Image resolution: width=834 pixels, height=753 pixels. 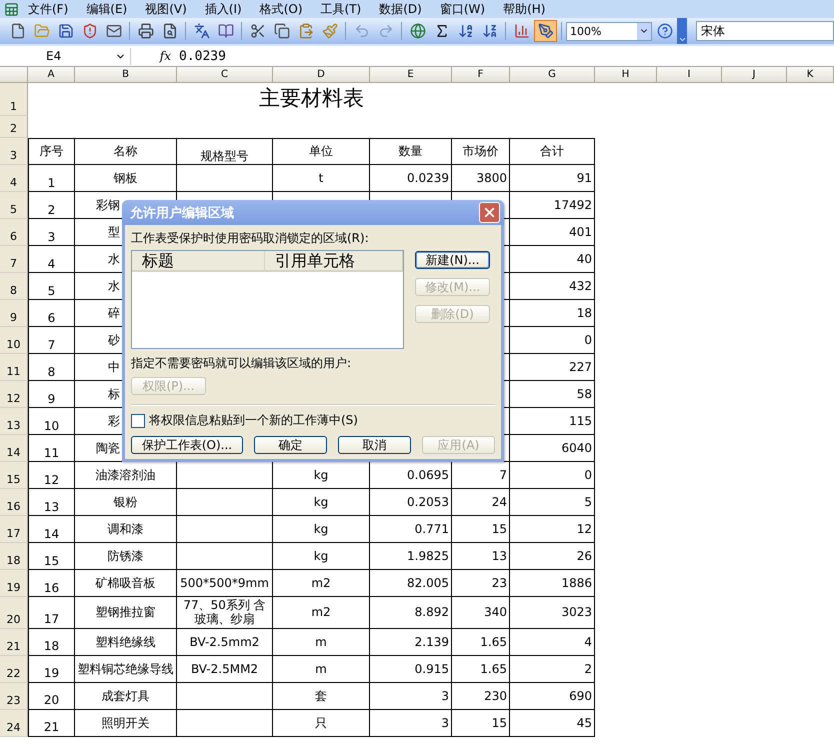 I want to click on table-cell: 8.892, so click(x=411, y=613).